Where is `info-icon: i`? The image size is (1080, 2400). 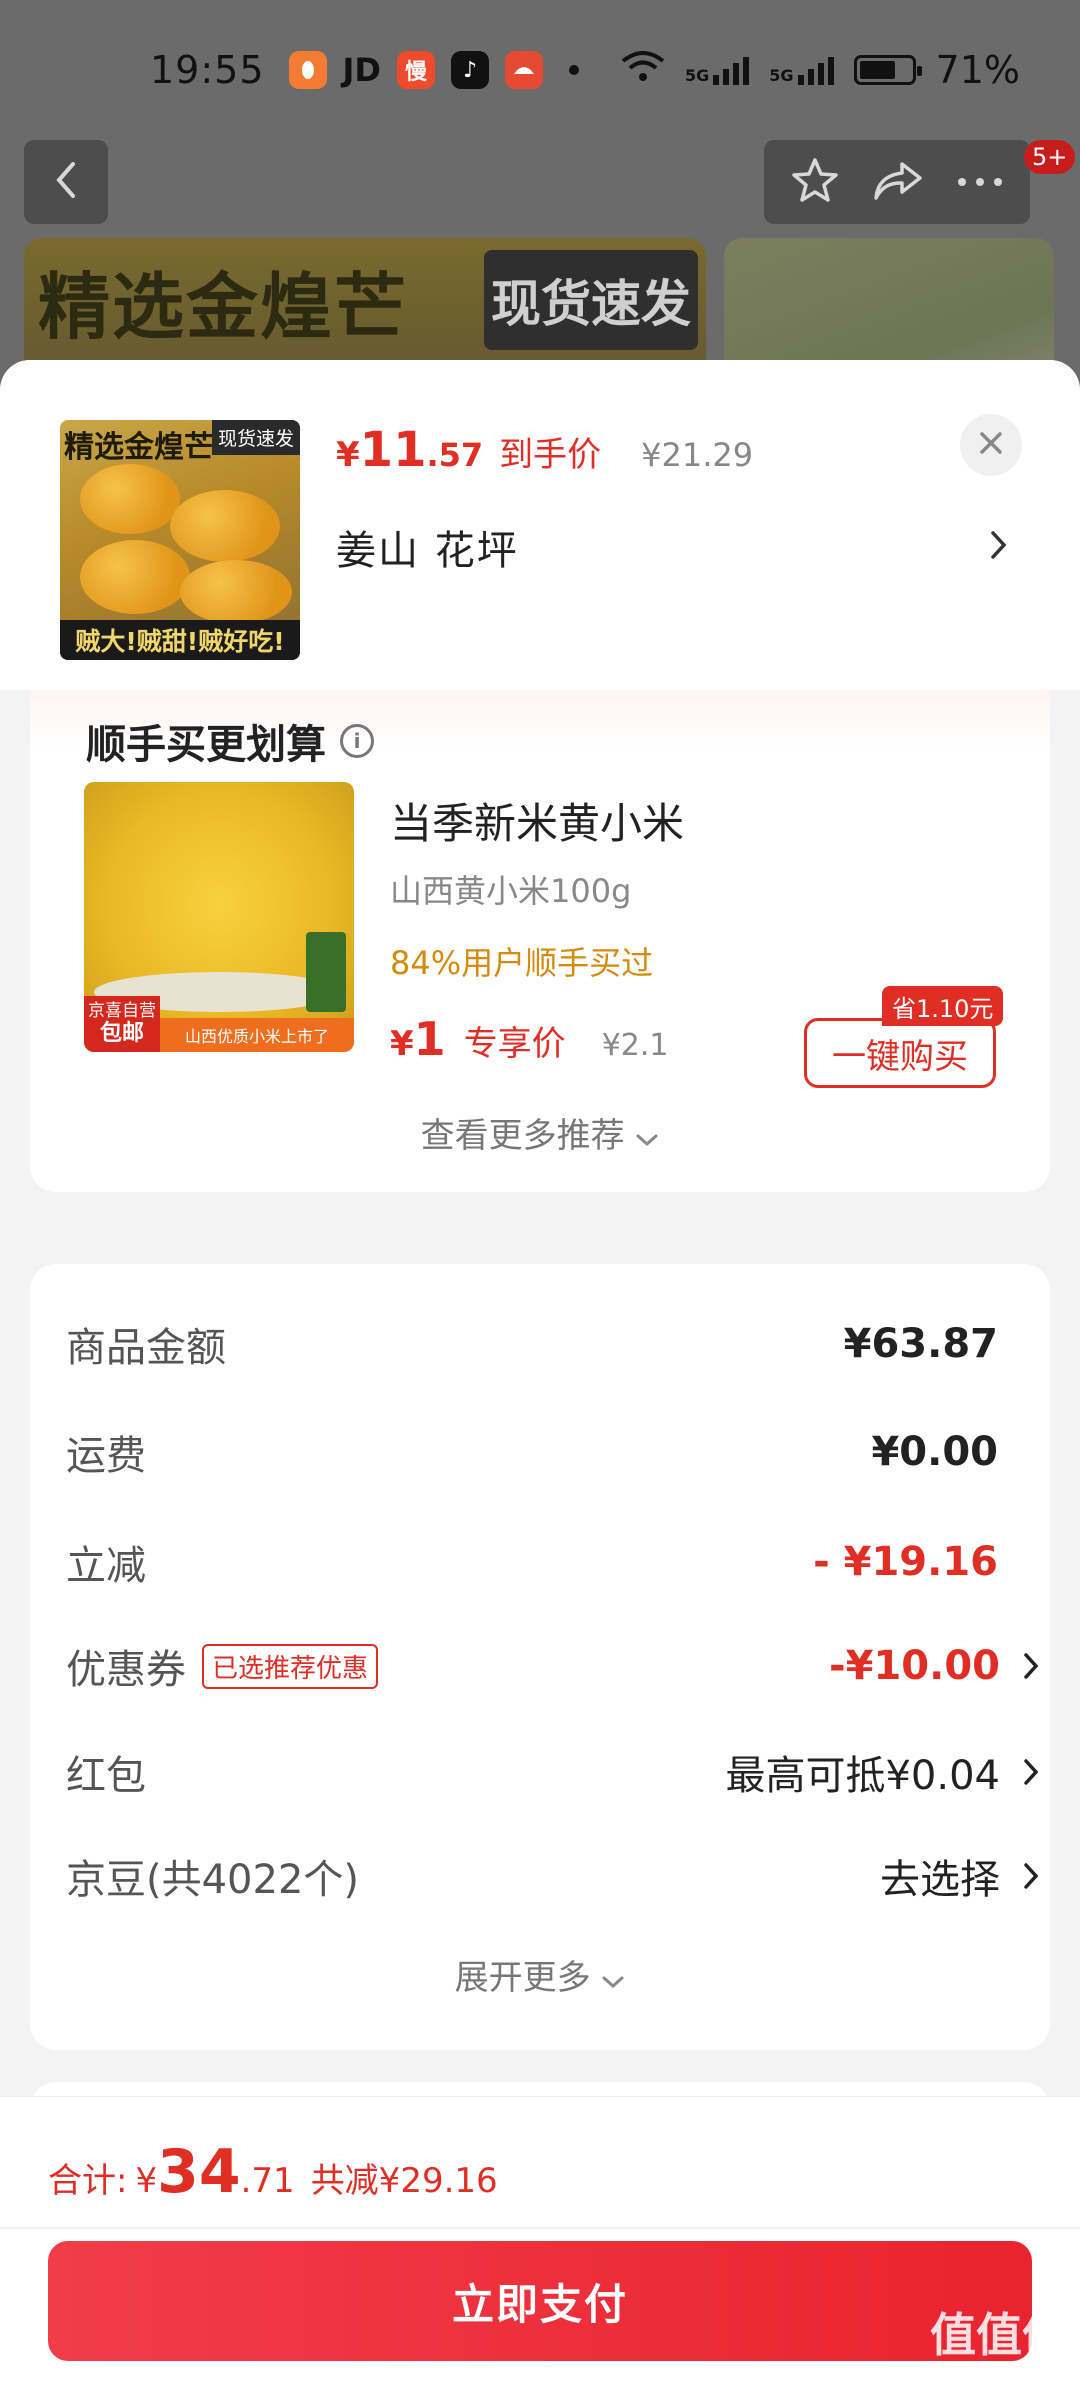
info-icon: i is located at coordinates (357, 741).